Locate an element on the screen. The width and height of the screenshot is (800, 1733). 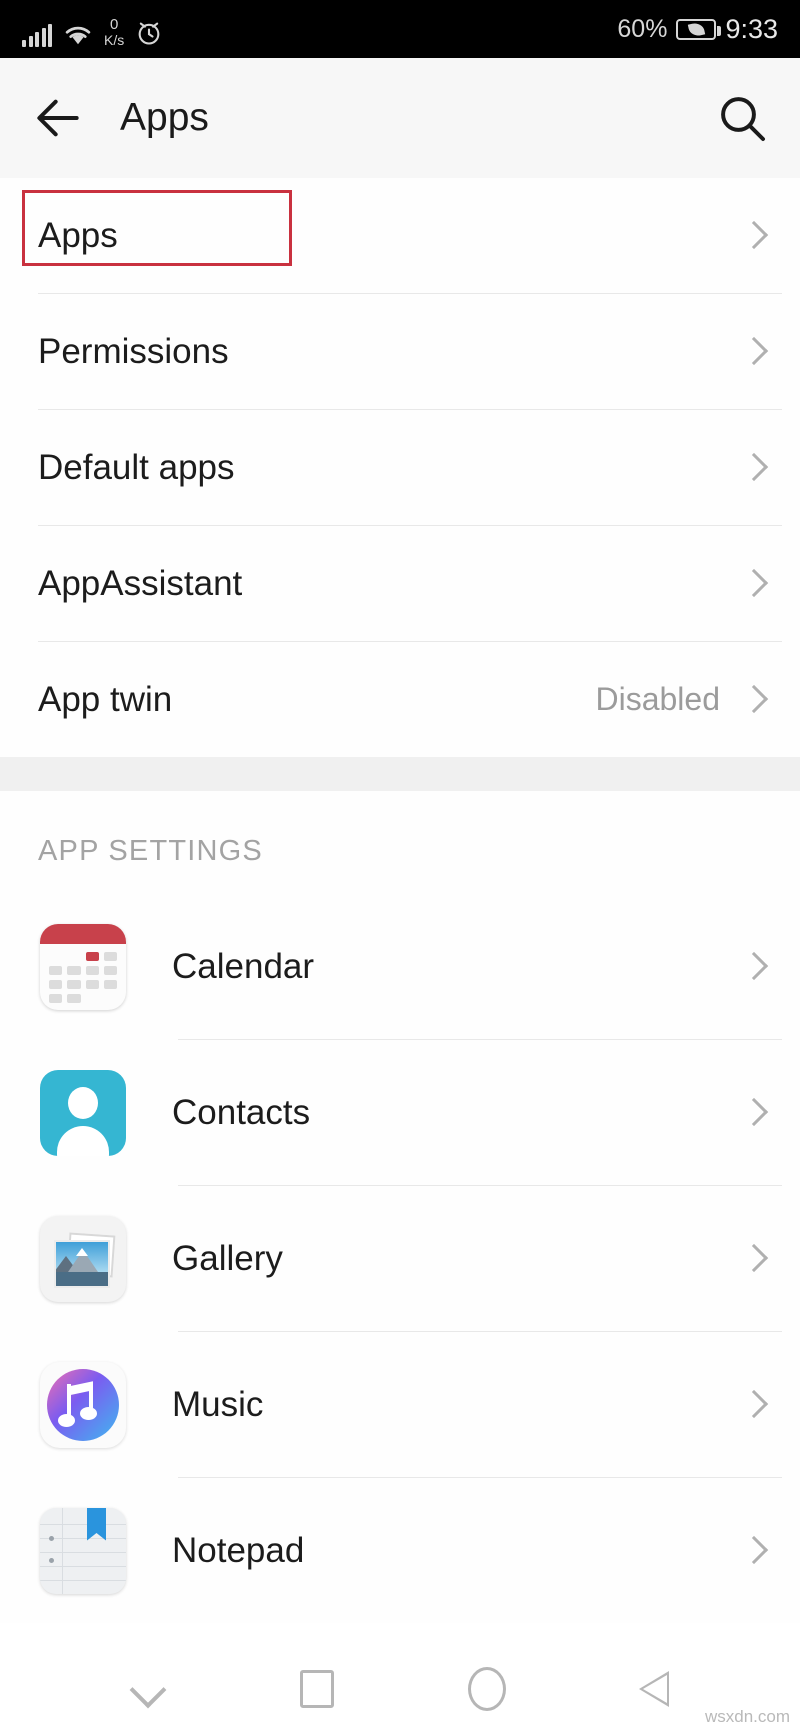
section-gap is located at coordinates (400, 774).